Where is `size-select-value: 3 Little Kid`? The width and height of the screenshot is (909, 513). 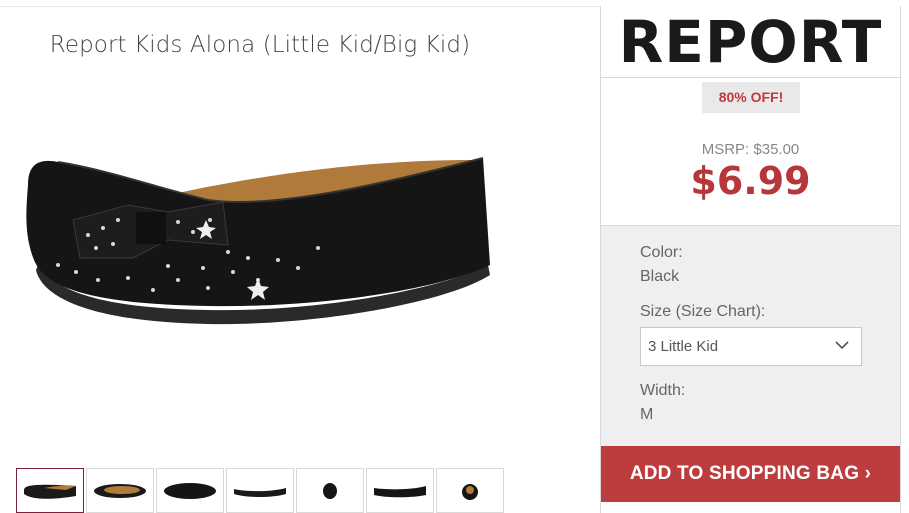 size-select-value: 3 Little Kid is located at coordinates (683, 346).